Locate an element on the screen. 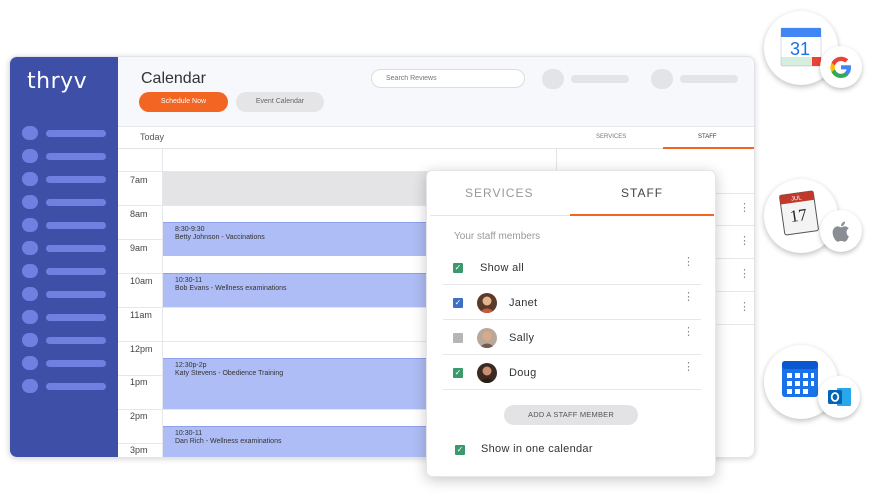 Image resolution: width=890 pixels, height=500 pixels. staff-name: Janet is located at coordinates (523, 303).